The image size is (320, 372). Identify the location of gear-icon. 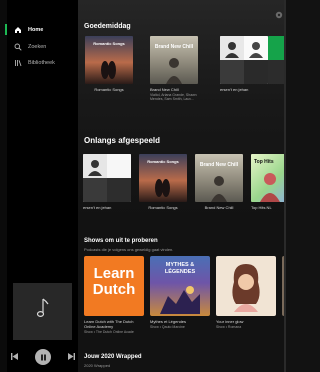
(279, 12).